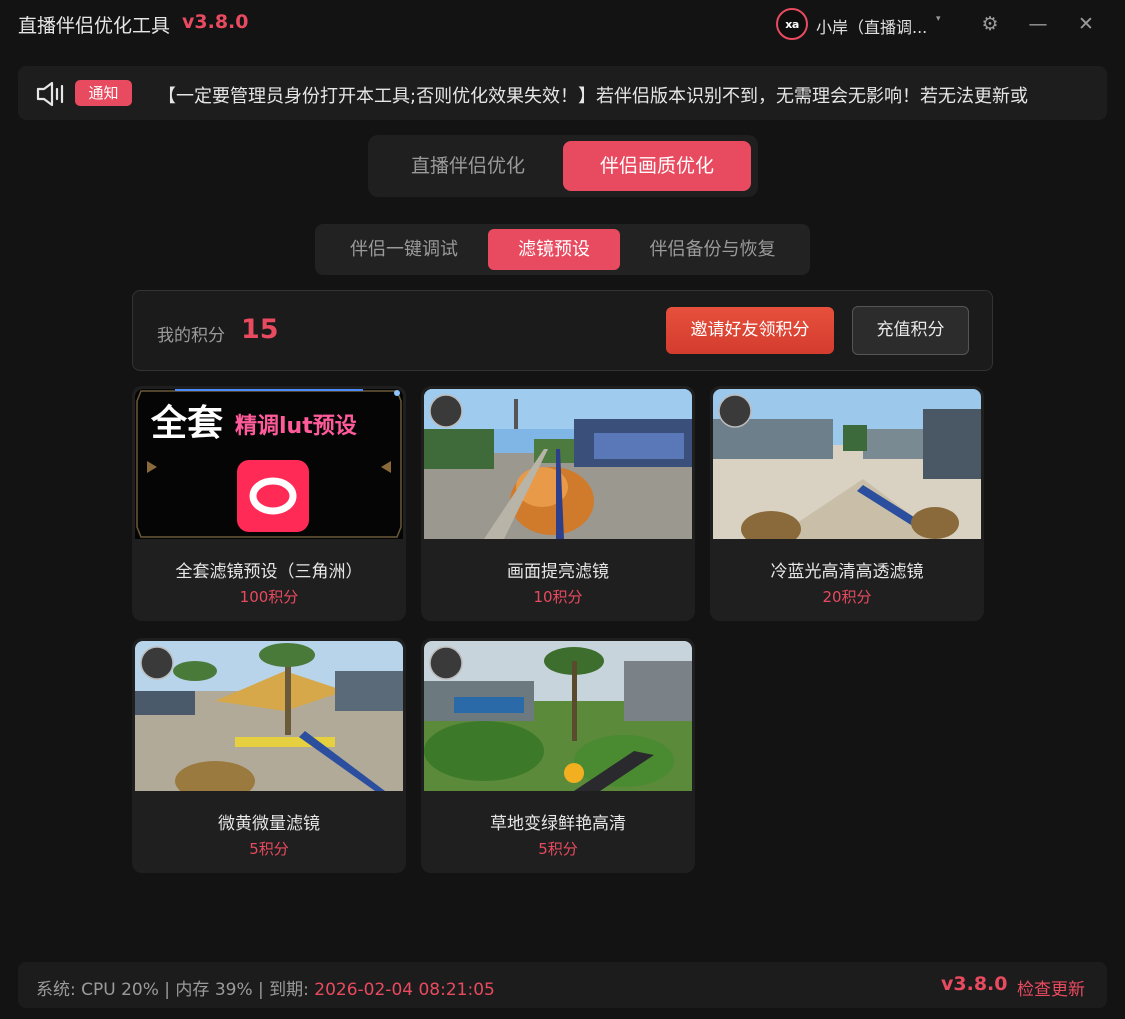 Image resolution: width=1125 pixels, height=1019 pixels. Describe the element at coordinates (103, 93) in the screenshot. I see `notice-badge: 通知` at that location.